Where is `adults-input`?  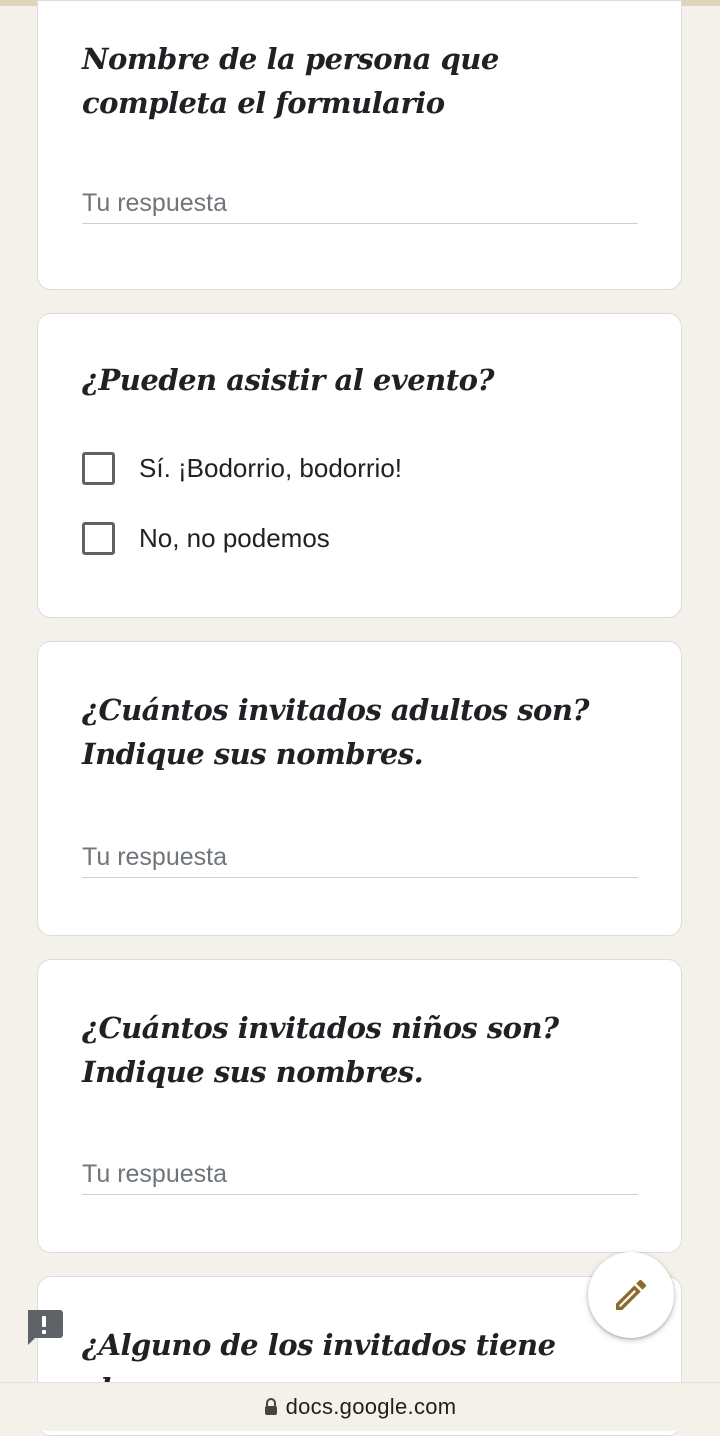 adults-input is located at coordinates (360, 857).